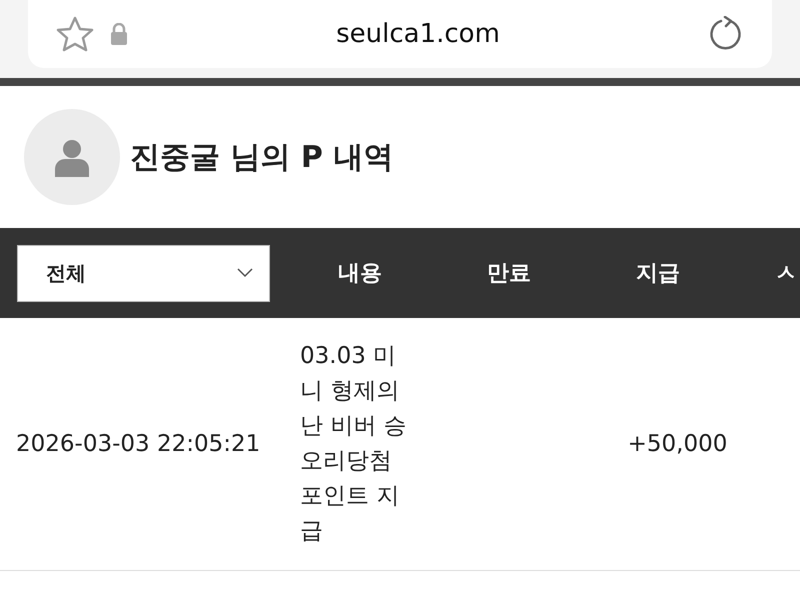 Image resolution: width=800 pixels, height=589 pixels. Describe the element at coordinates (360, 273) in the screenshot. I see `column-header: 내용` at that location.